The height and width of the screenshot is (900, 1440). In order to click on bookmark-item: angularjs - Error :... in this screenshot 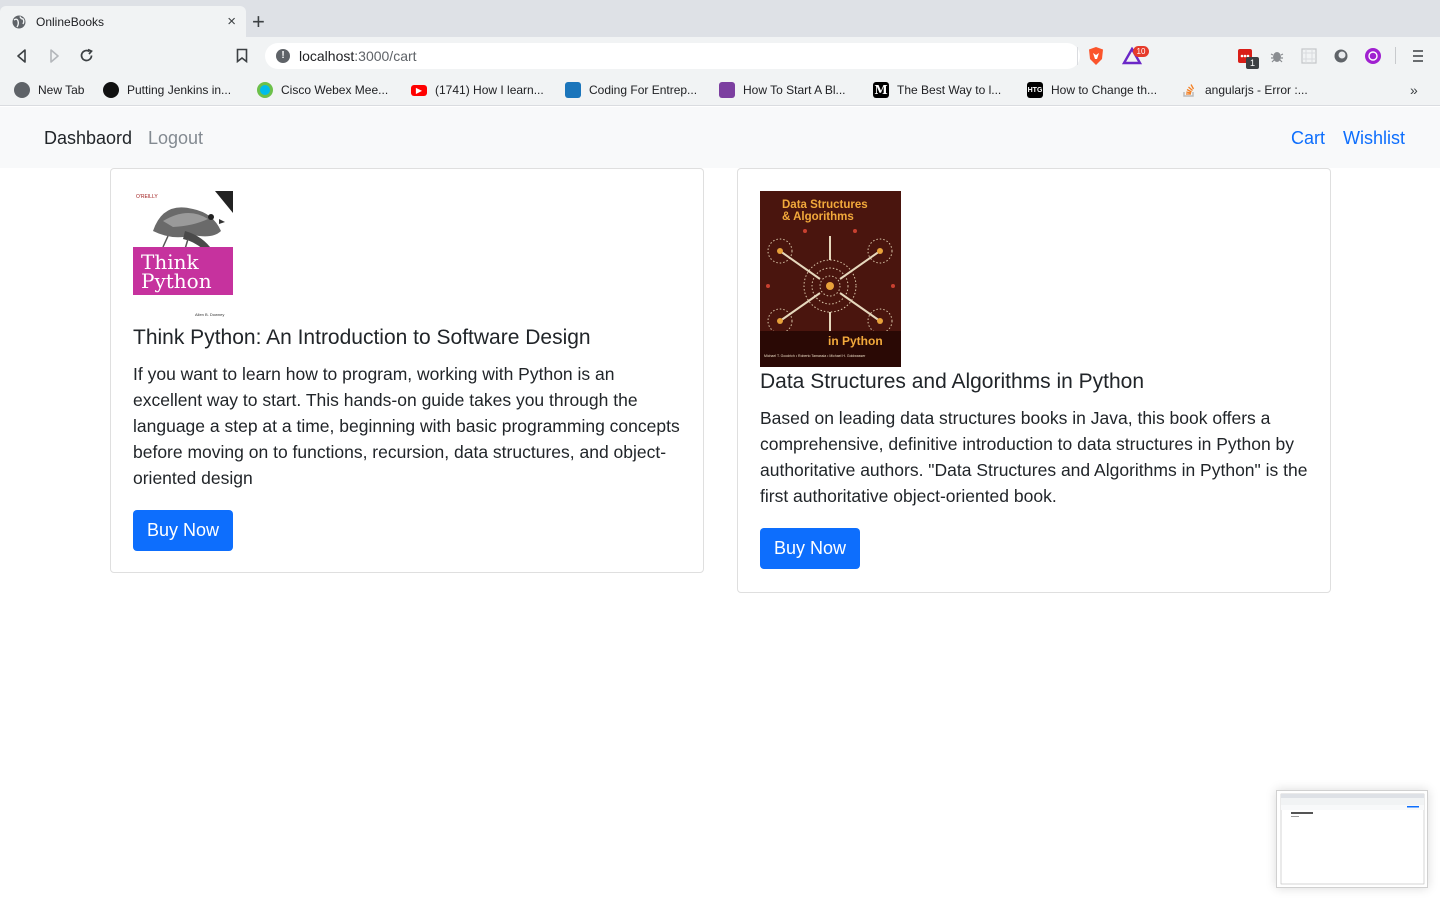, I will do `click(1244, 90)`.